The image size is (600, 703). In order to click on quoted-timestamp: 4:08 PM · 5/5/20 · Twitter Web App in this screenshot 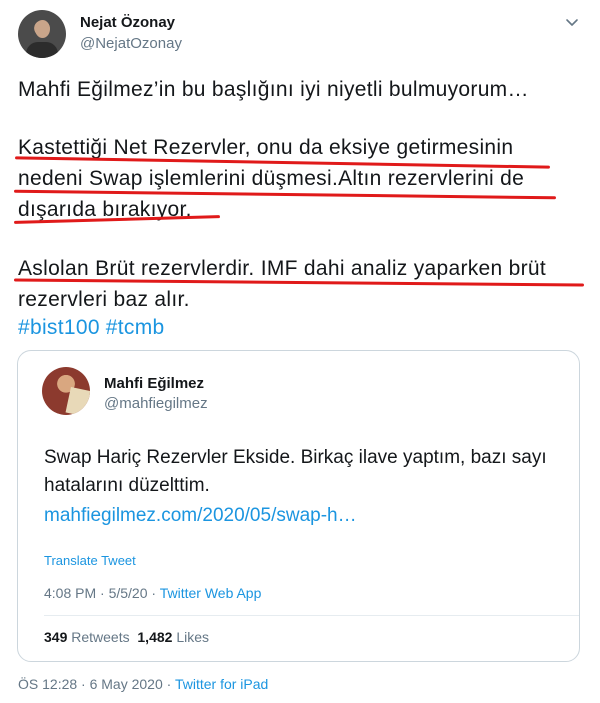, I will do `click(152, 593)`.